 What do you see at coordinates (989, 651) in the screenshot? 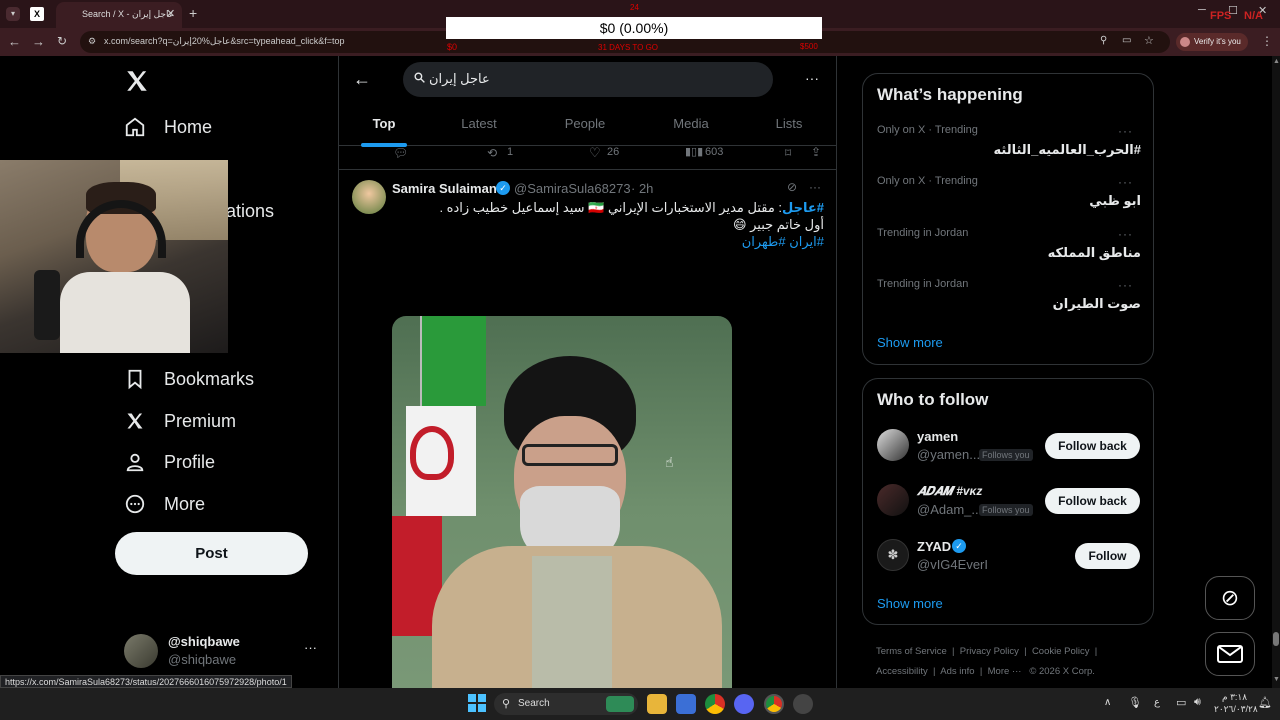
I see `footer-privacy-link: Privacy Policy` at bounding box center [989, 651].